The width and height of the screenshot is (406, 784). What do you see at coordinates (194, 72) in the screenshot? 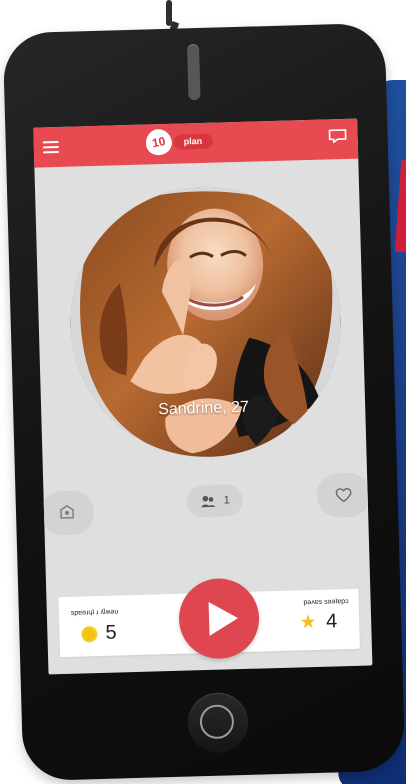
I see `phone-speaker` at bounding box center [194, 72].